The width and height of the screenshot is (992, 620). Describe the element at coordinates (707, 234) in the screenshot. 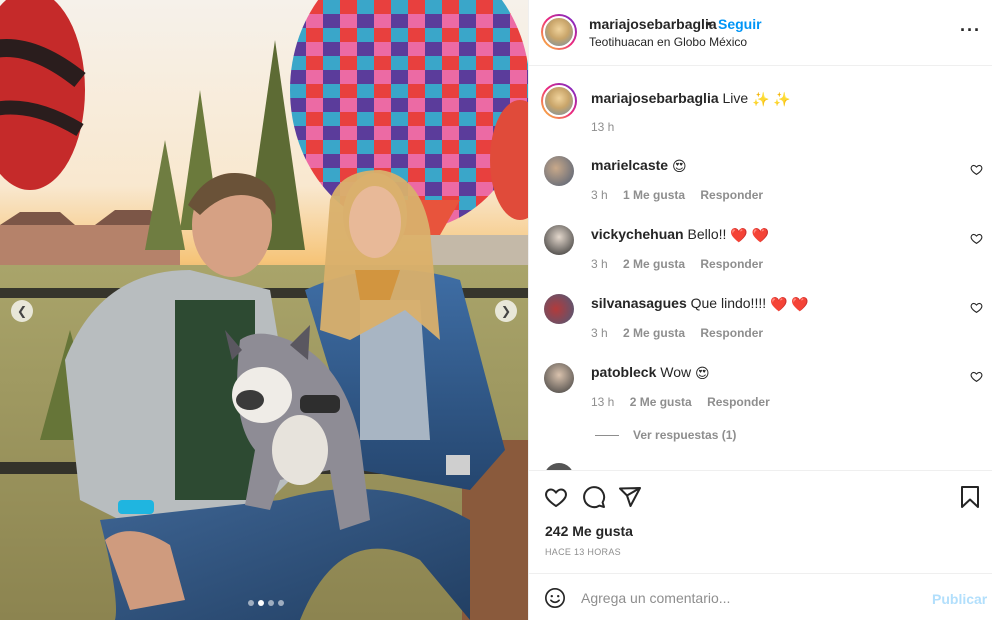

I see `comment-body: Bello!!` at that location.